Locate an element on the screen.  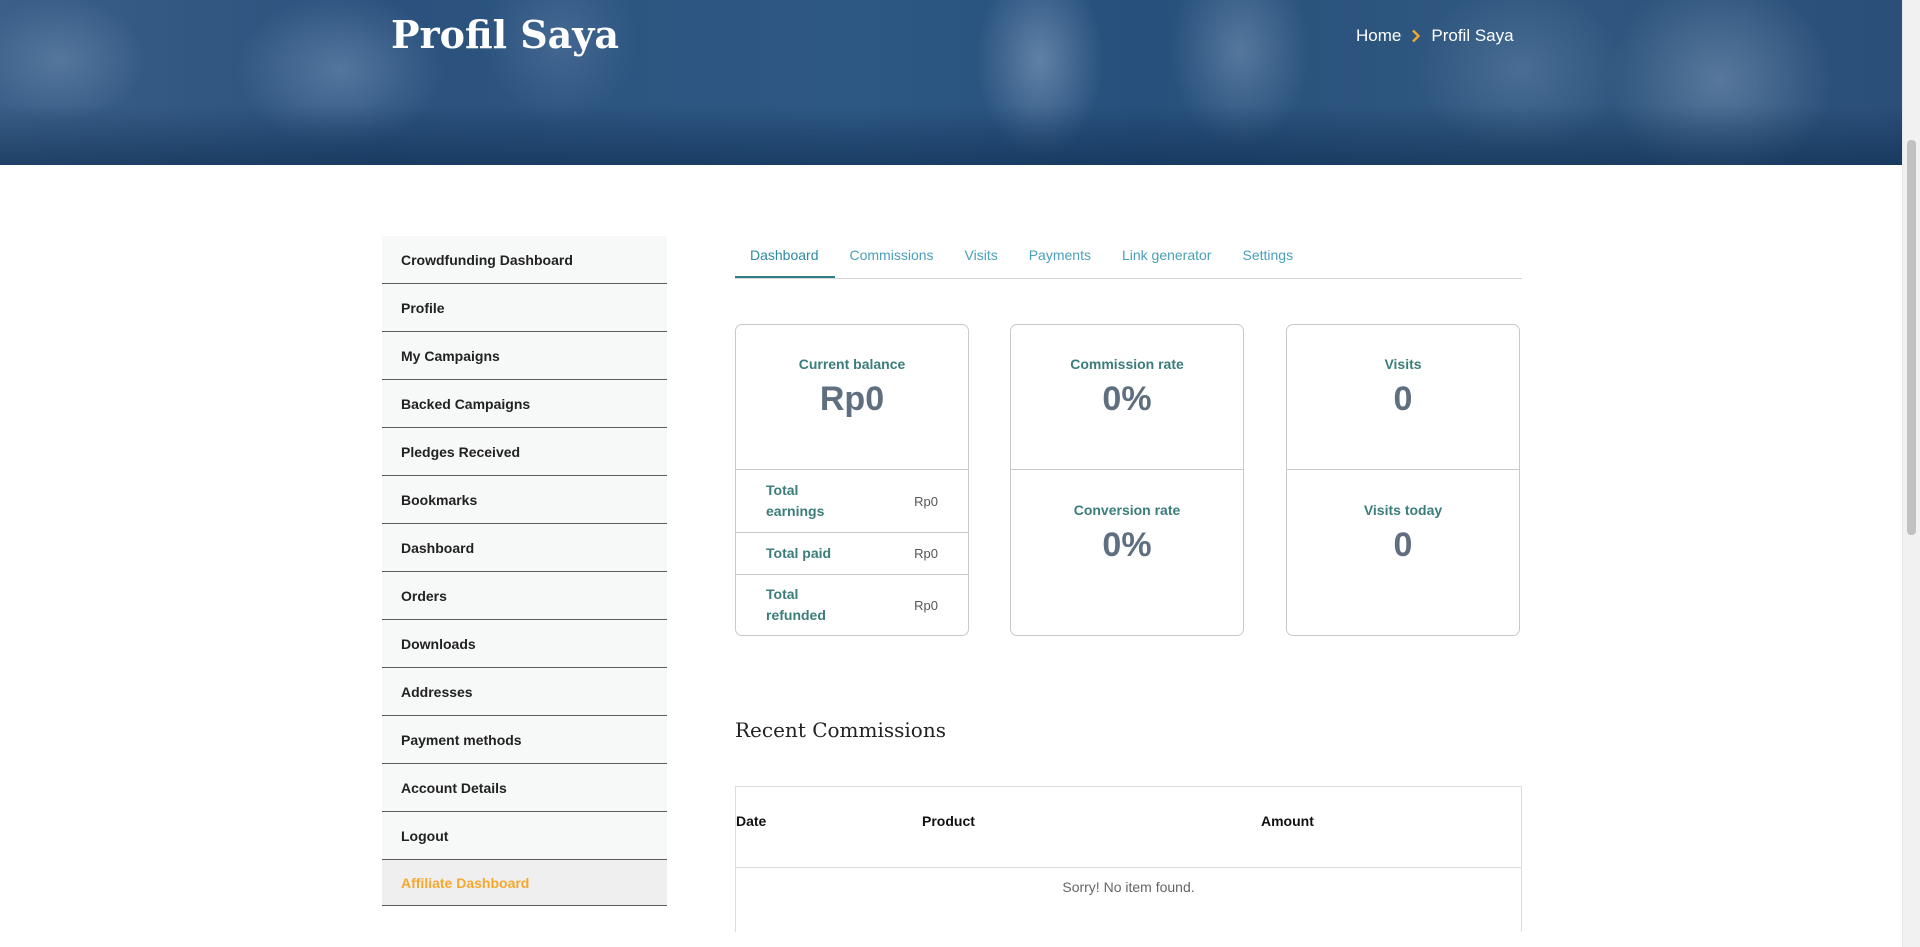
sidebar-item-bookmarks: Bookmarks is located at coordinates (524, 500).